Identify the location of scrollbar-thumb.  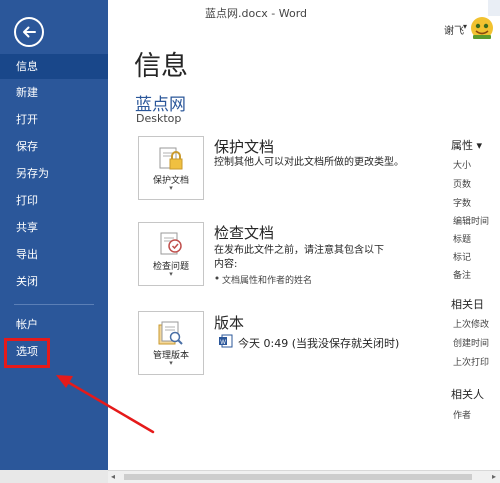
(298, 477).